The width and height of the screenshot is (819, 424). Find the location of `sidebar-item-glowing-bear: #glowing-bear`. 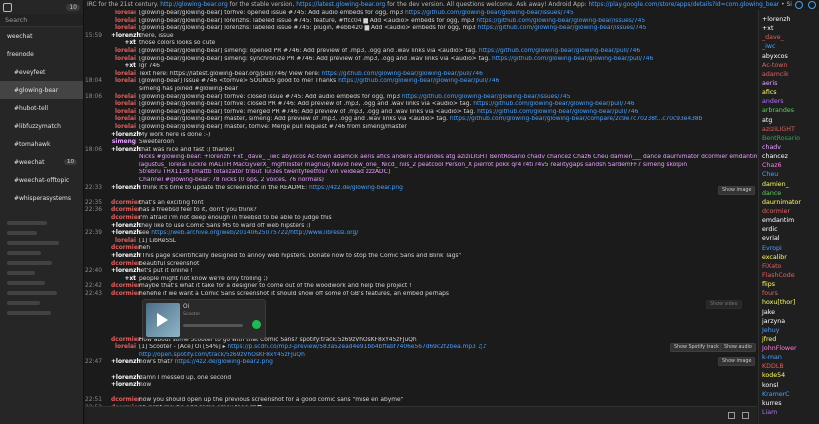

sidebar-item-glowing-bear: #glowing-bear is located at coordinates (41, 90).